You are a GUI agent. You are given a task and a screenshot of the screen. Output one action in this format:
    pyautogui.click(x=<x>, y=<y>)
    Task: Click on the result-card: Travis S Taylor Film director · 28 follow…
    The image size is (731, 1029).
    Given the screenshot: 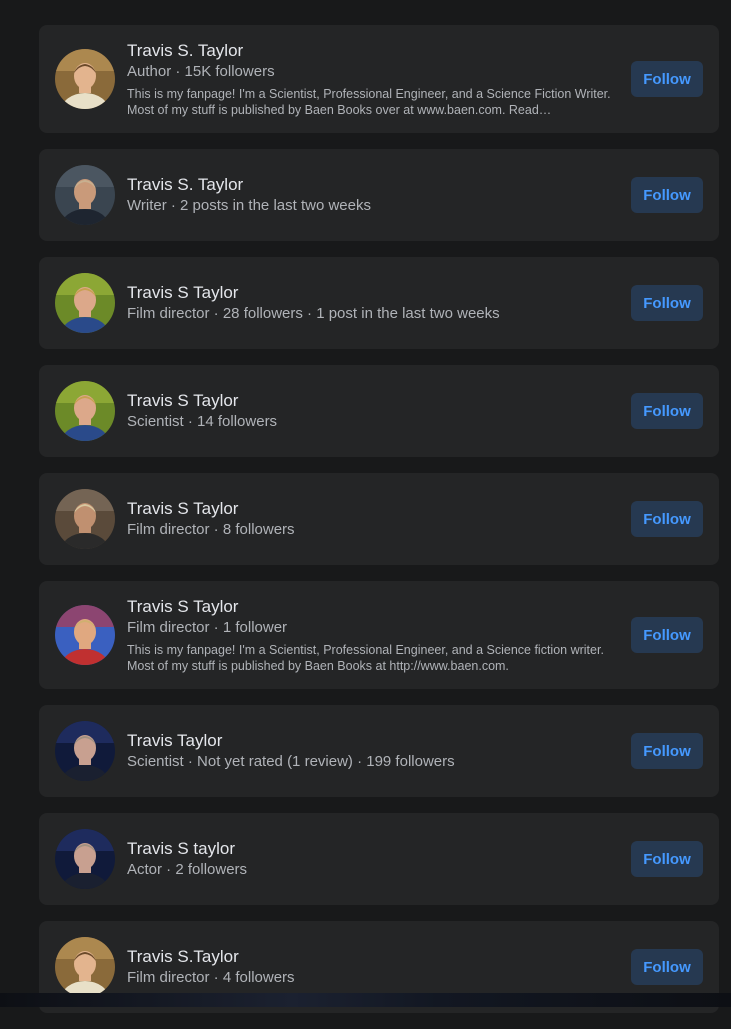 What is the action you would take?
    pyautogui.click(x=379, y=303)
    